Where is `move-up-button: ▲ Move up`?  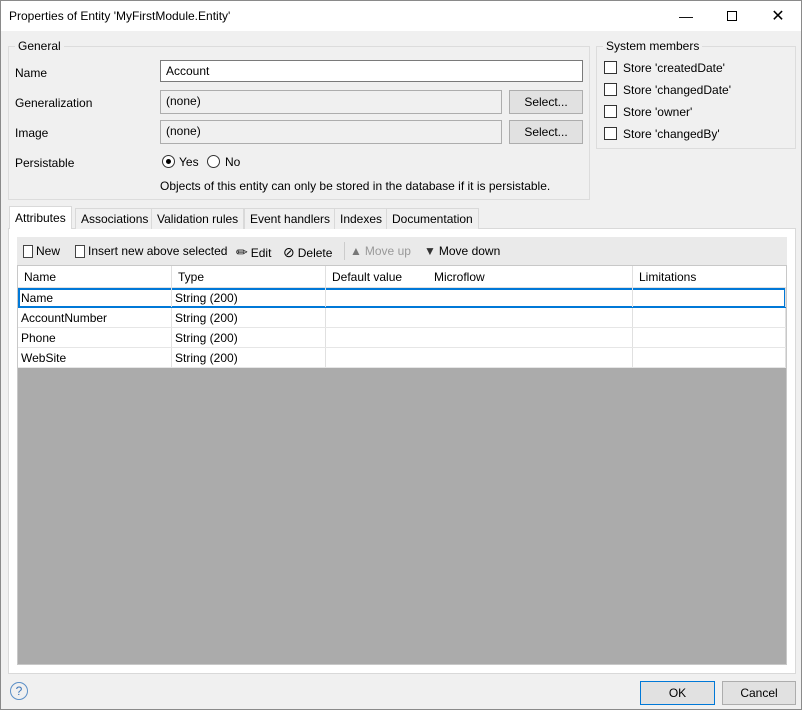
move-up-button: ▲ Move up is located at coordinates (380, 251).